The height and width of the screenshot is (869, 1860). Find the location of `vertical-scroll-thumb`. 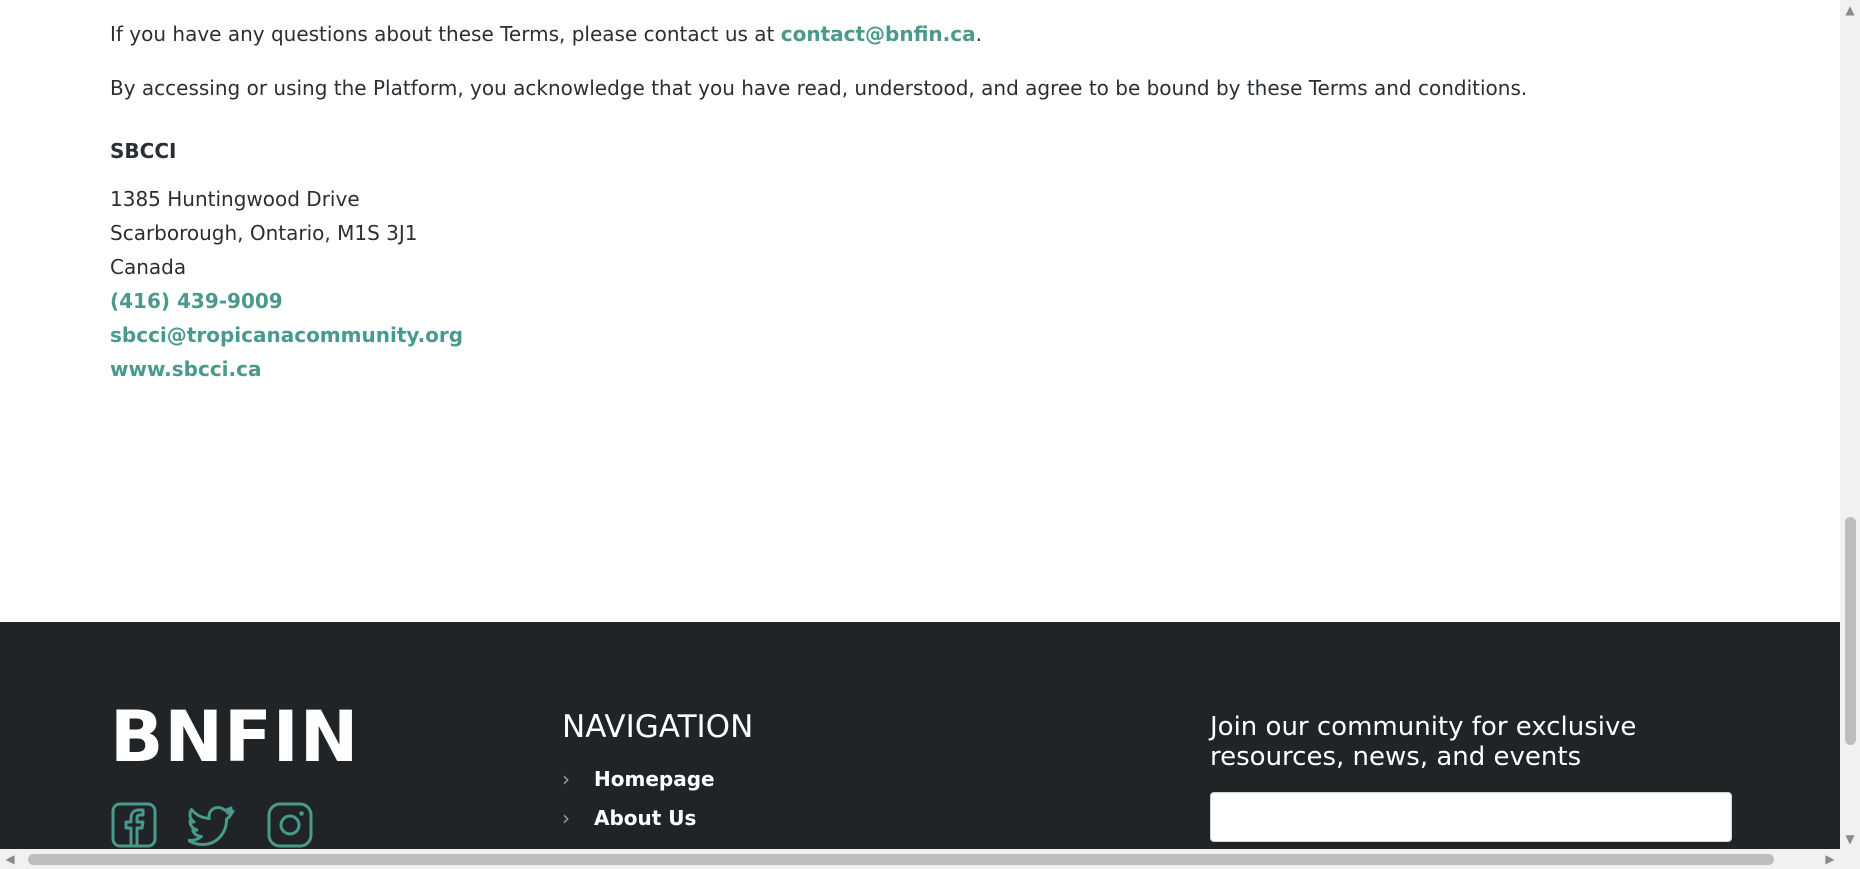

vertical-scroll-thumb is located at coordinates (1850, 631).